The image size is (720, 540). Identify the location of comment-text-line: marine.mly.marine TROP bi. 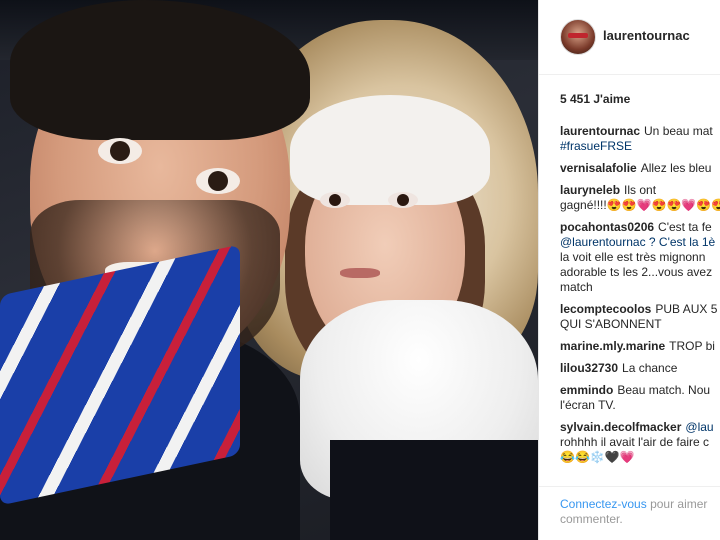
(640, 346).